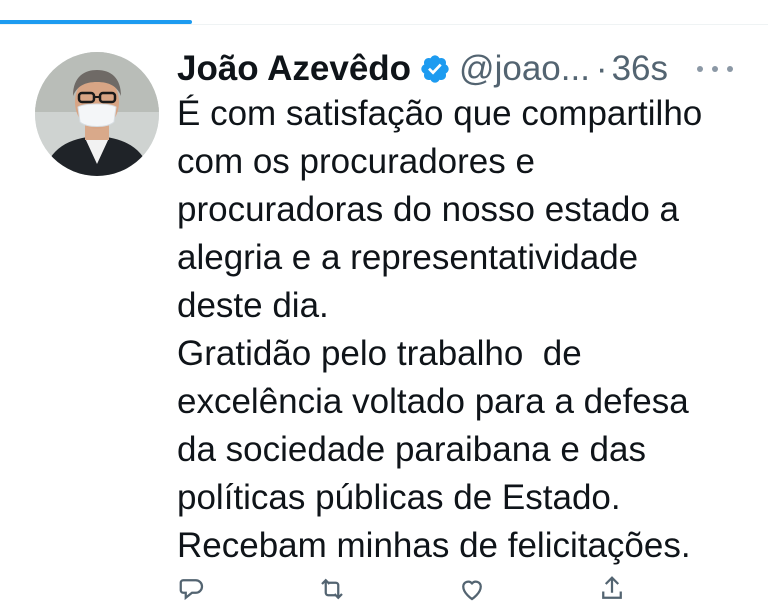 This screenshot has width=768, height=604. Describe the element at coordinates (408, 257) in the screenshot. I see `tweet-text-line: alegria e a representatividade` at that location.